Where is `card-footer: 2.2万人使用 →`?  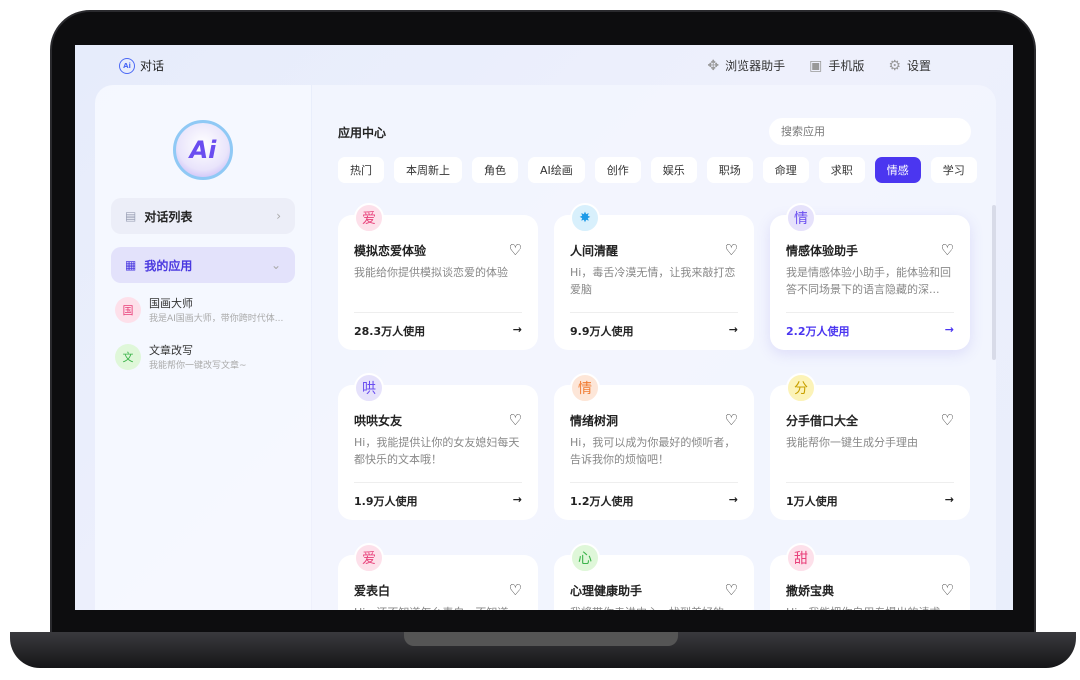
card-footer: 2.2万人使用 → is located at coordinates (870, 325).